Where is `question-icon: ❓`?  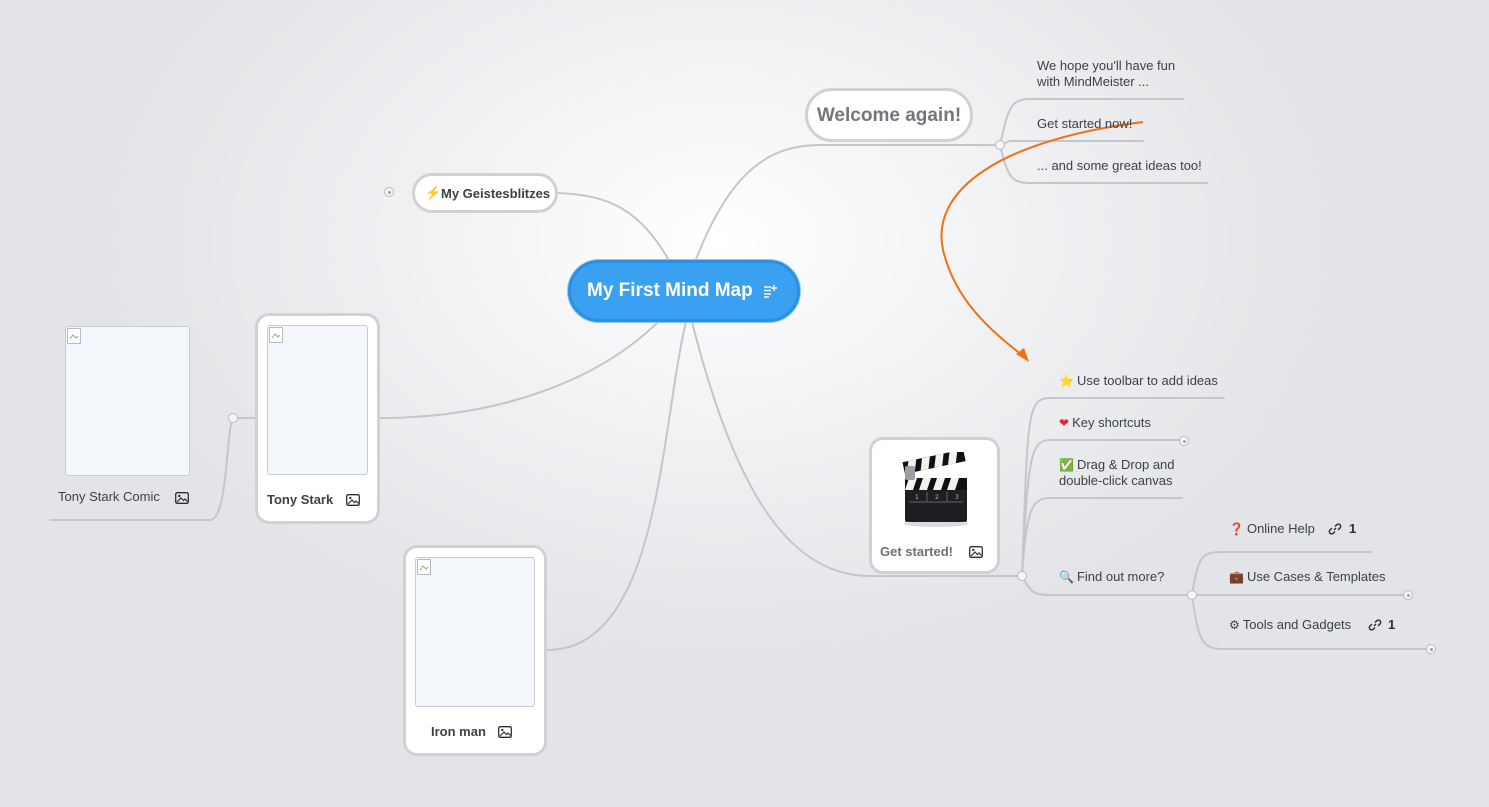 question-icon: ❓ is located at coordinates (1236, 529).